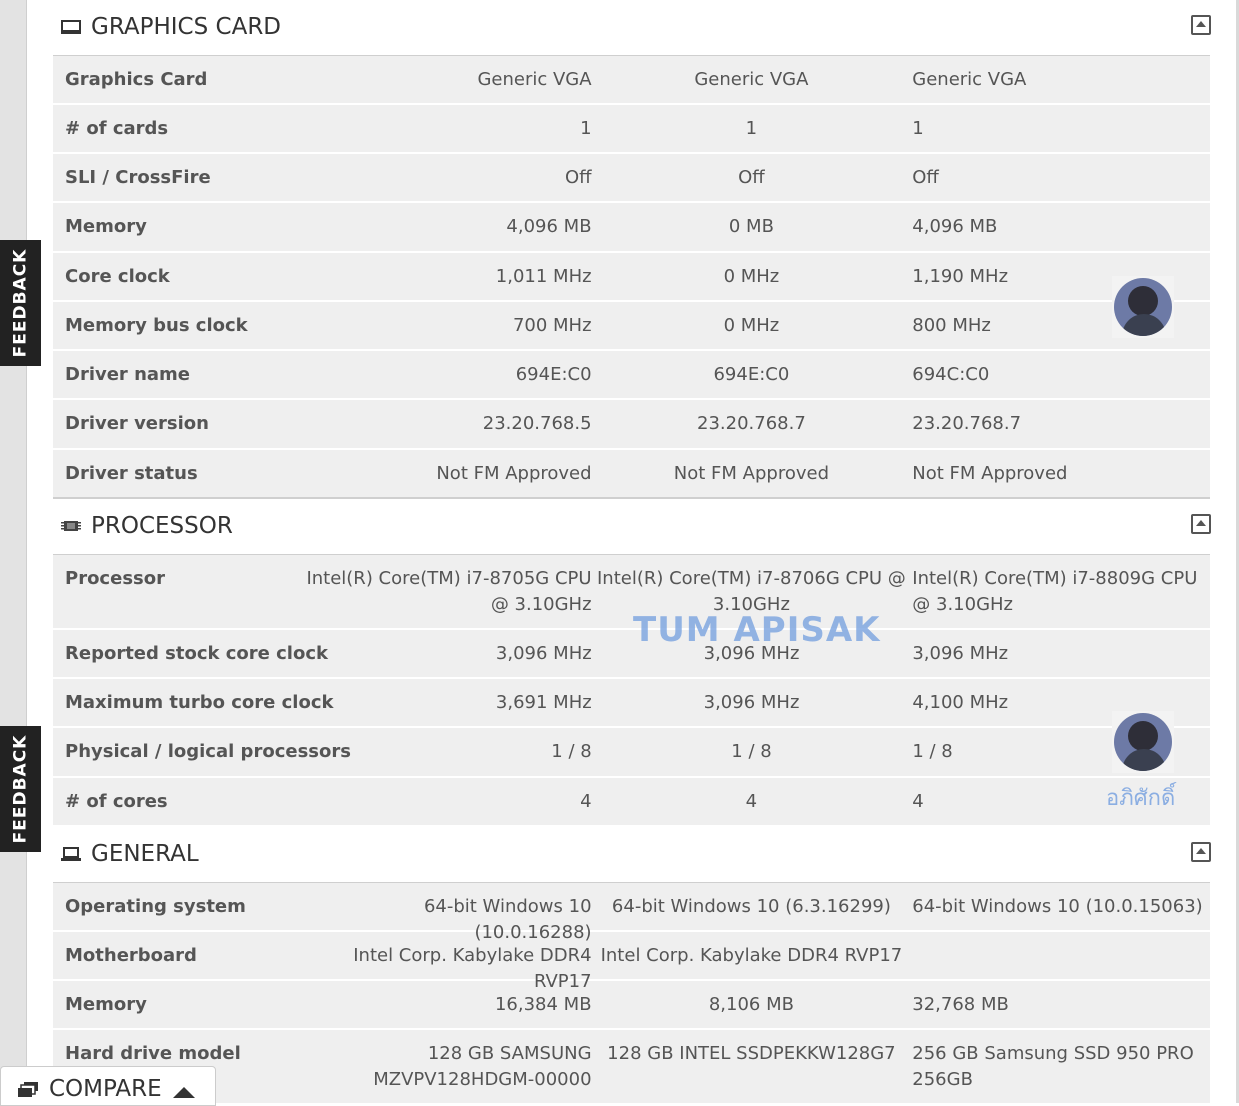  Describe the element at coordinates (196, 653) in the screenshot. I see `row-label: Reported stock core clock` at that location.